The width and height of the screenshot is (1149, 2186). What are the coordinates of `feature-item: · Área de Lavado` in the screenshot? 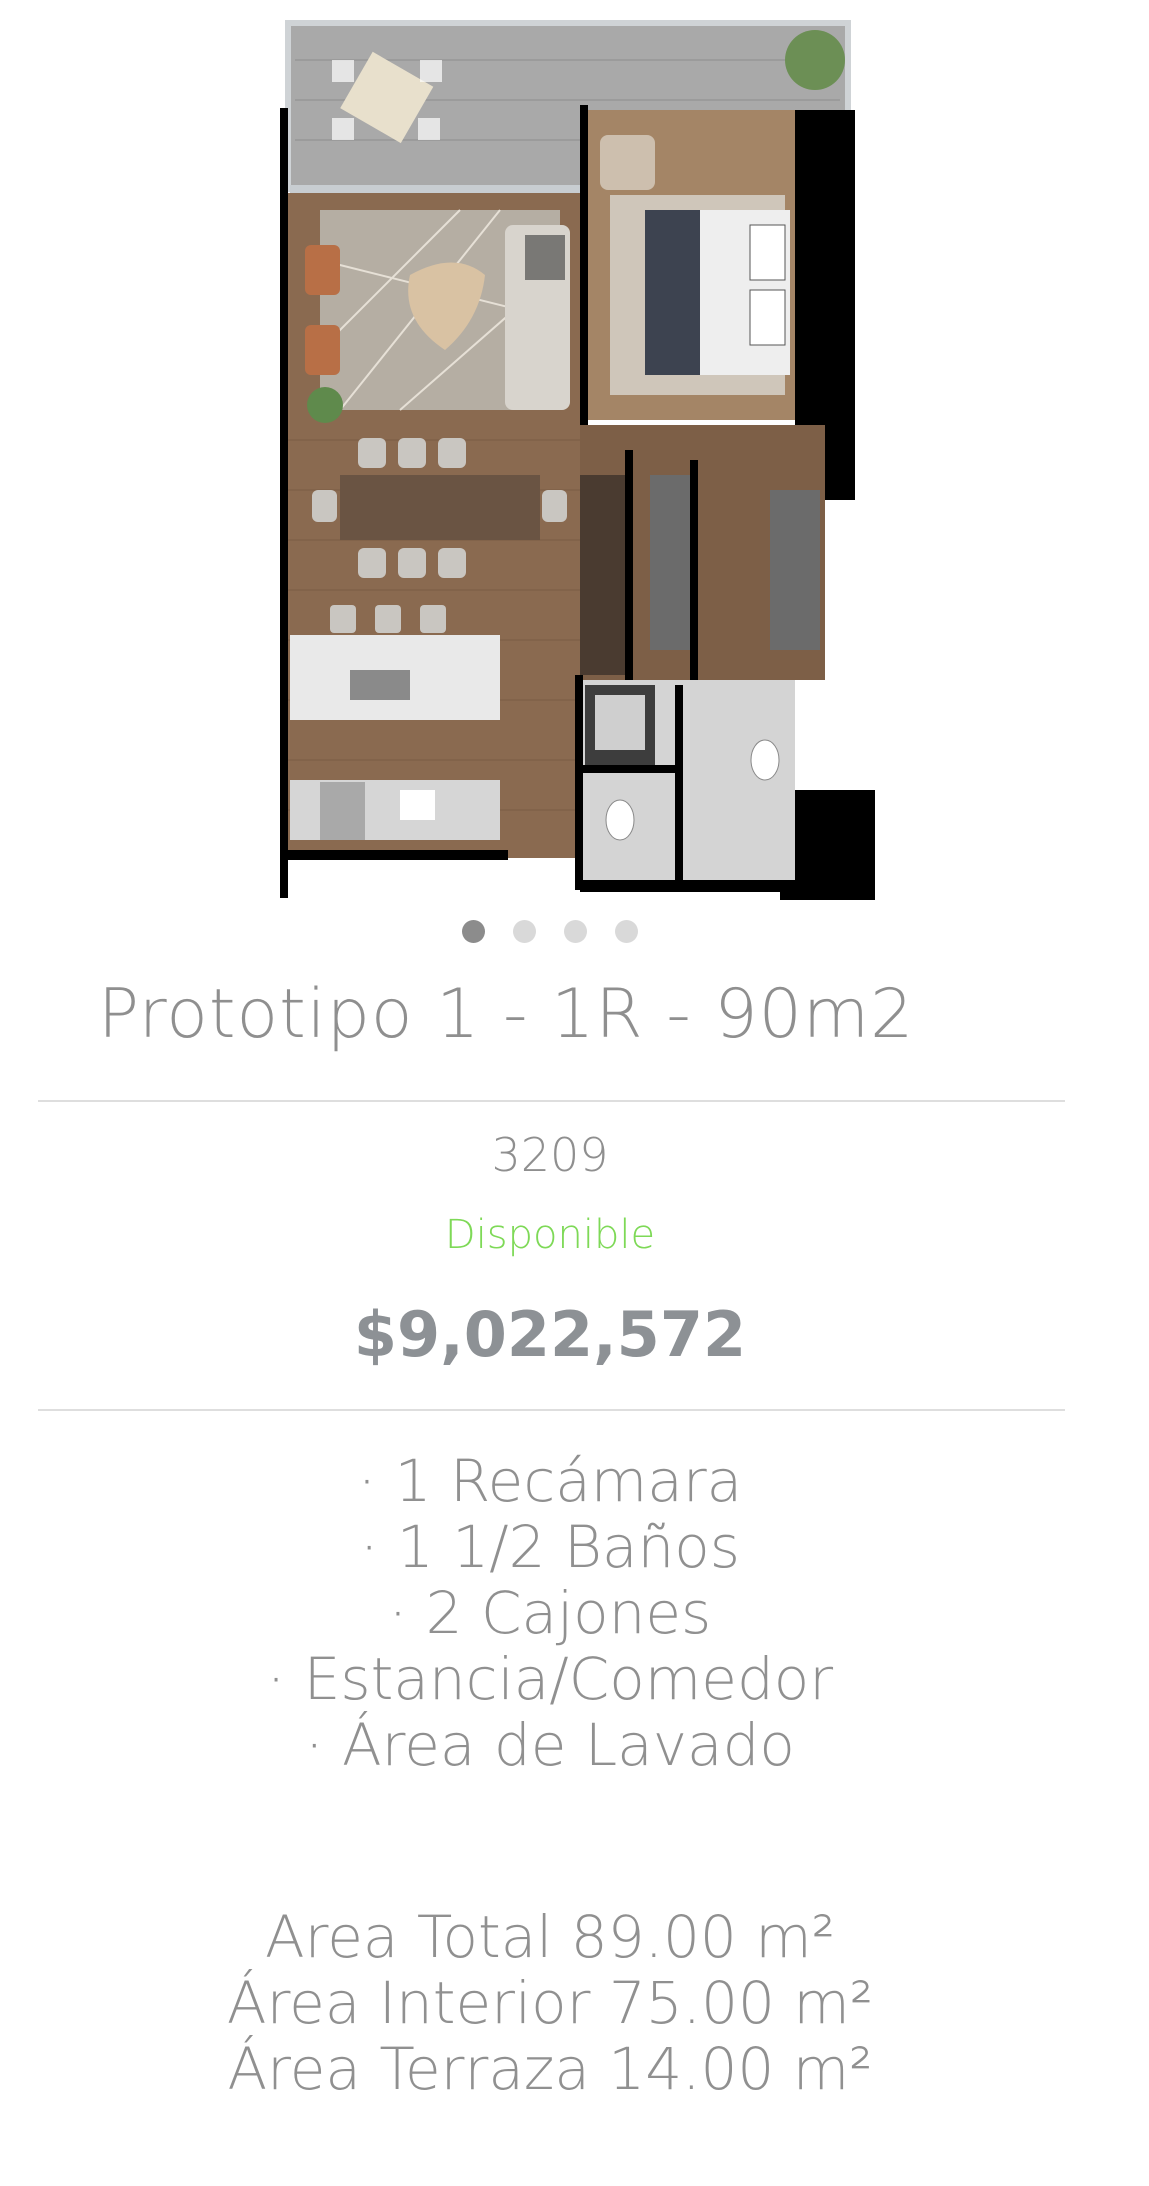 It's located at (550, 1745).